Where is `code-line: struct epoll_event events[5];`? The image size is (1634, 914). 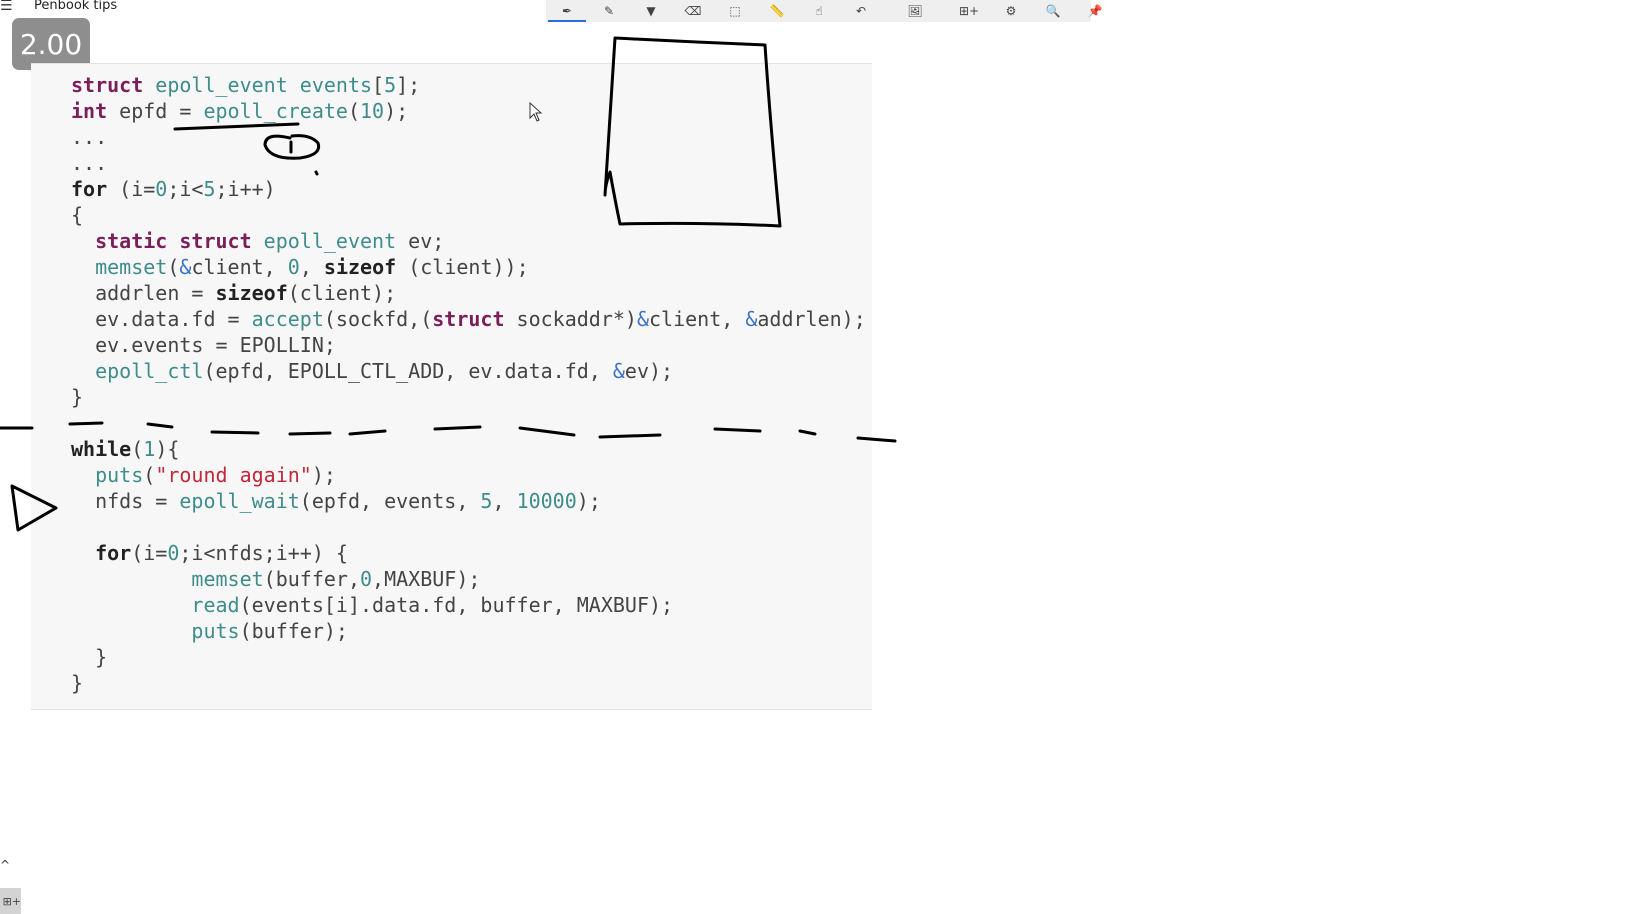 code-line: struct epoll_event events[5]; is located at coordinates (245, 85).